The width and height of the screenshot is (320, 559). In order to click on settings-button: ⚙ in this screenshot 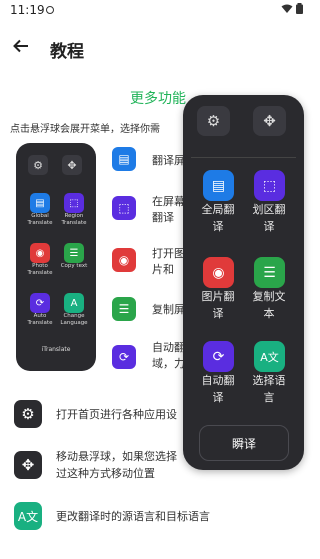, I will do `click(213, 121)`.